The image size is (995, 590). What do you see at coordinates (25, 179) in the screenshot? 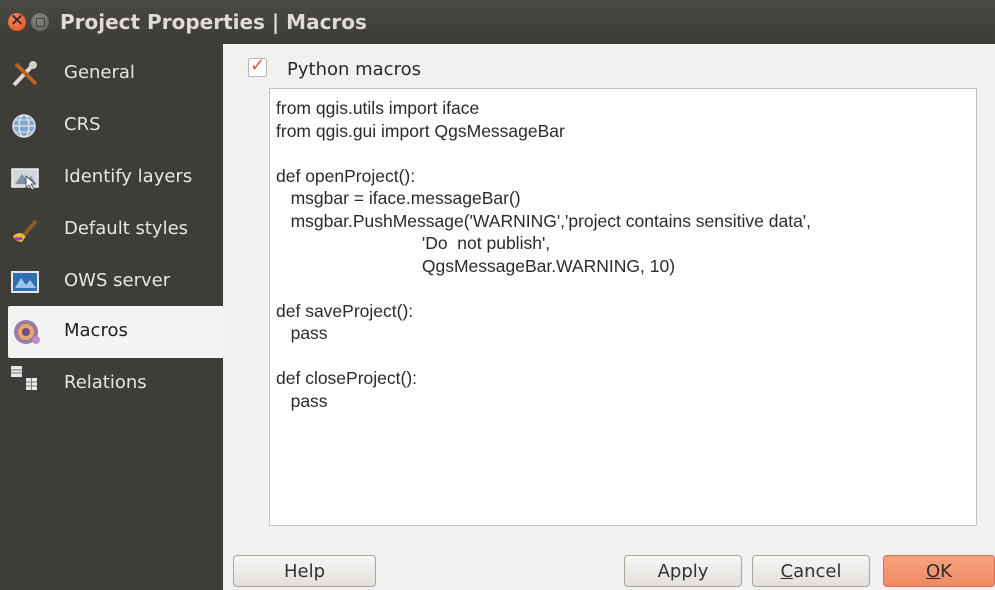
I see `identify-layers-icon` at bounding box center [25, 179].